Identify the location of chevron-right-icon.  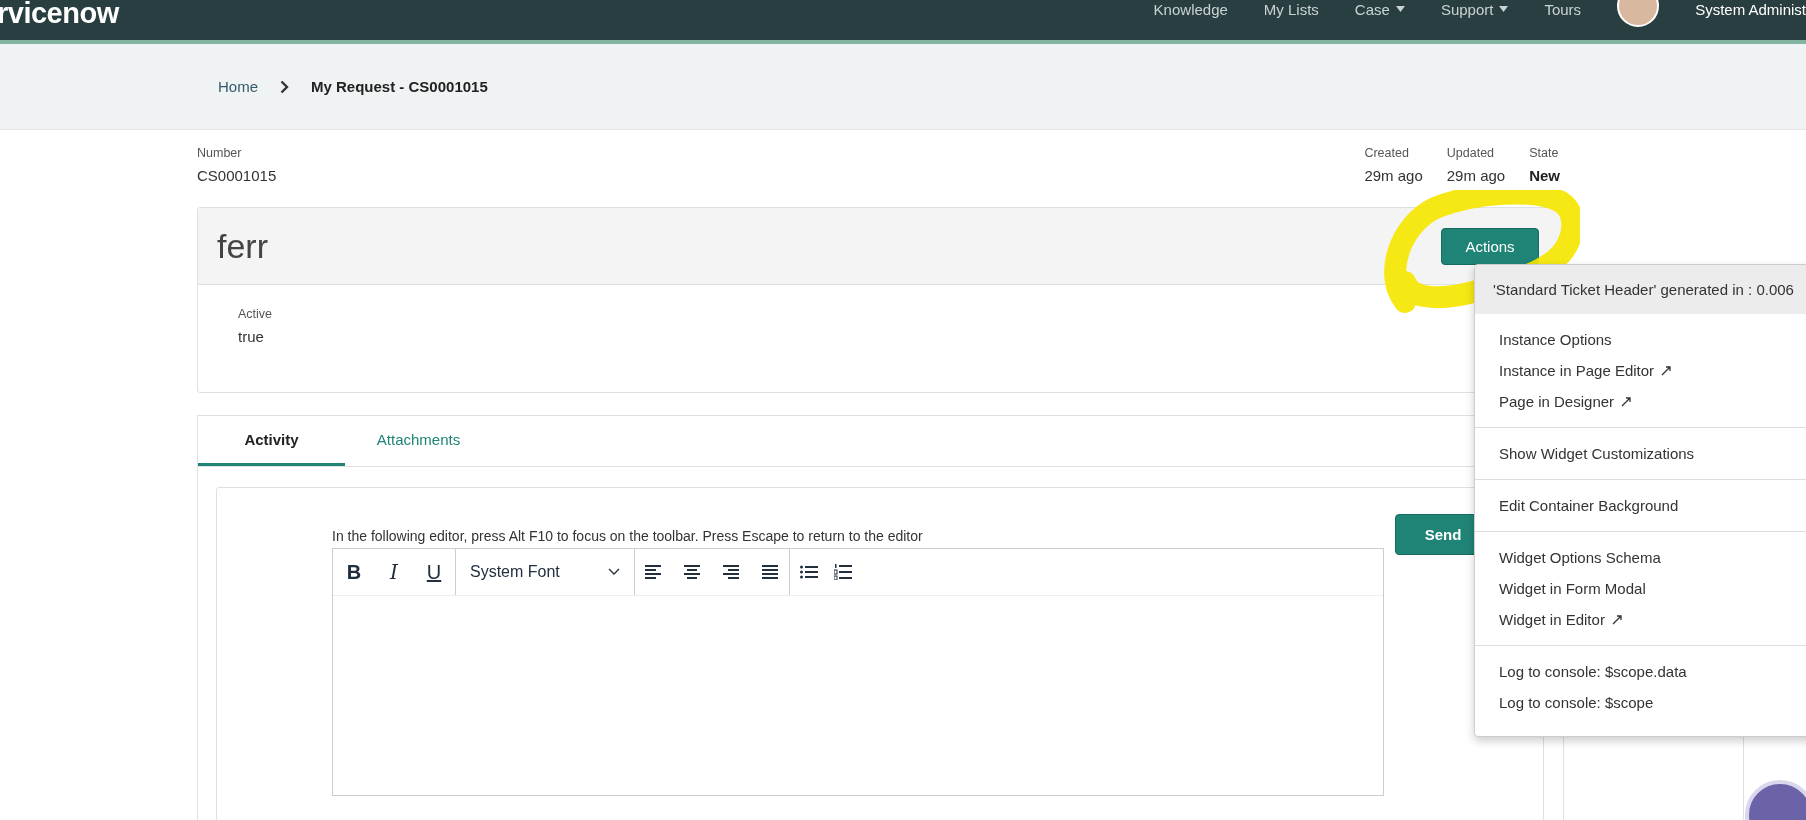
(284, 86).